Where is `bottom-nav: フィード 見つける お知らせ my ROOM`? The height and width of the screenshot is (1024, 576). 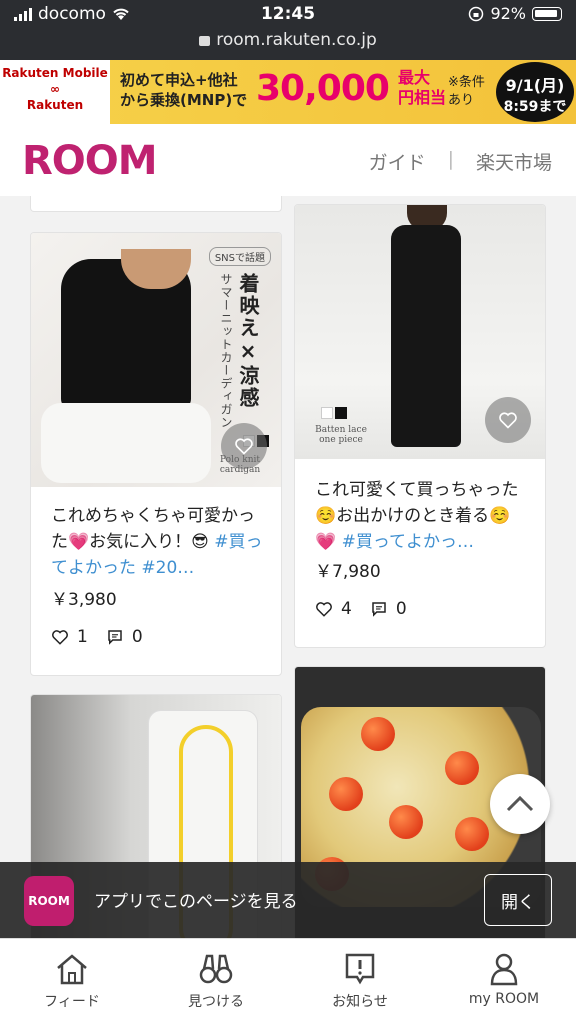 bottom-nav: フィード 見つける お知らせ my ROOM is located at coordinates (288, 981).